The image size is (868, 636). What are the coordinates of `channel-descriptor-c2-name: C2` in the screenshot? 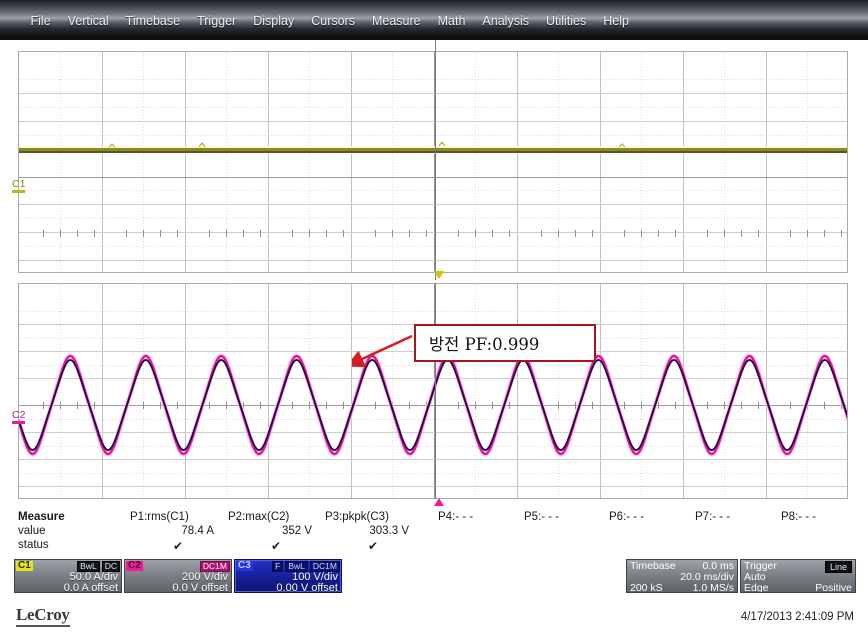 It's located at (134, 565).